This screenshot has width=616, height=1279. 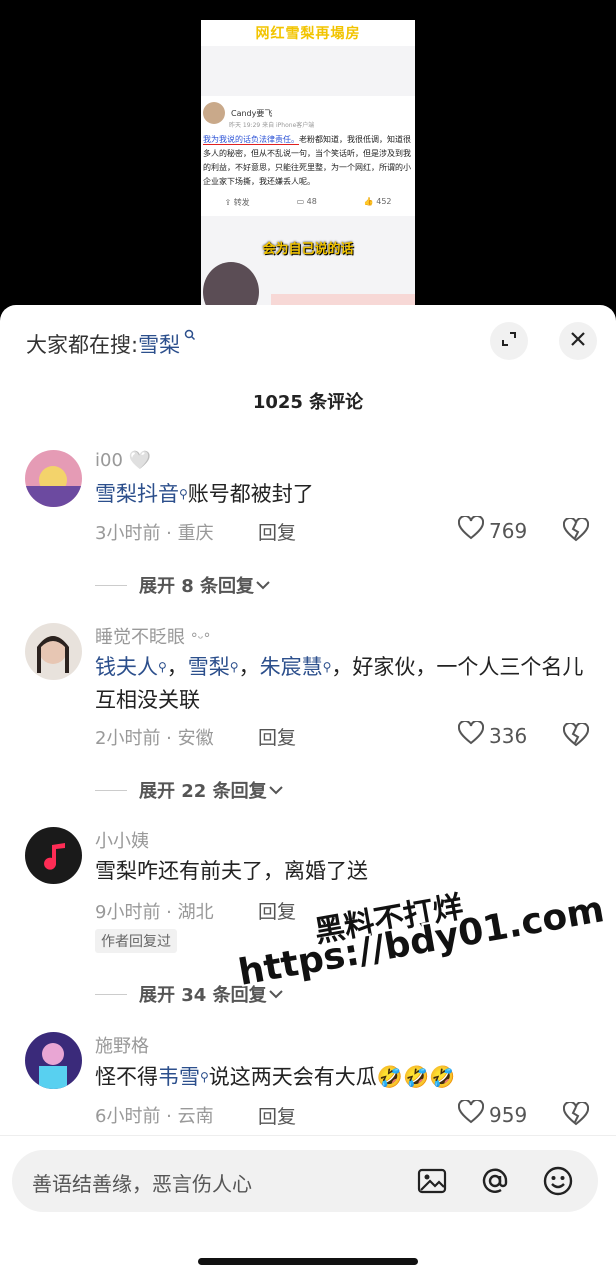 I want to click on comment-username: 小小姨, so click(x=122, y=840).